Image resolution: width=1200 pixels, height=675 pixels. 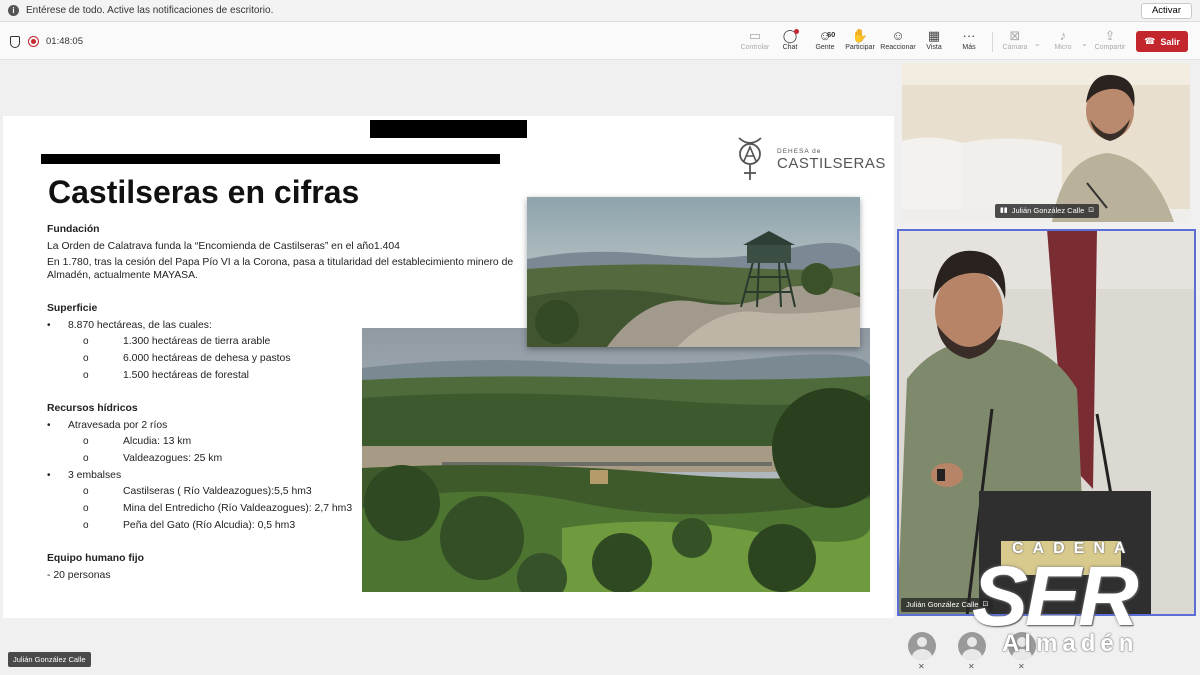 I want to click on hangup-icon: ☎, so click(x=1150, y=41).